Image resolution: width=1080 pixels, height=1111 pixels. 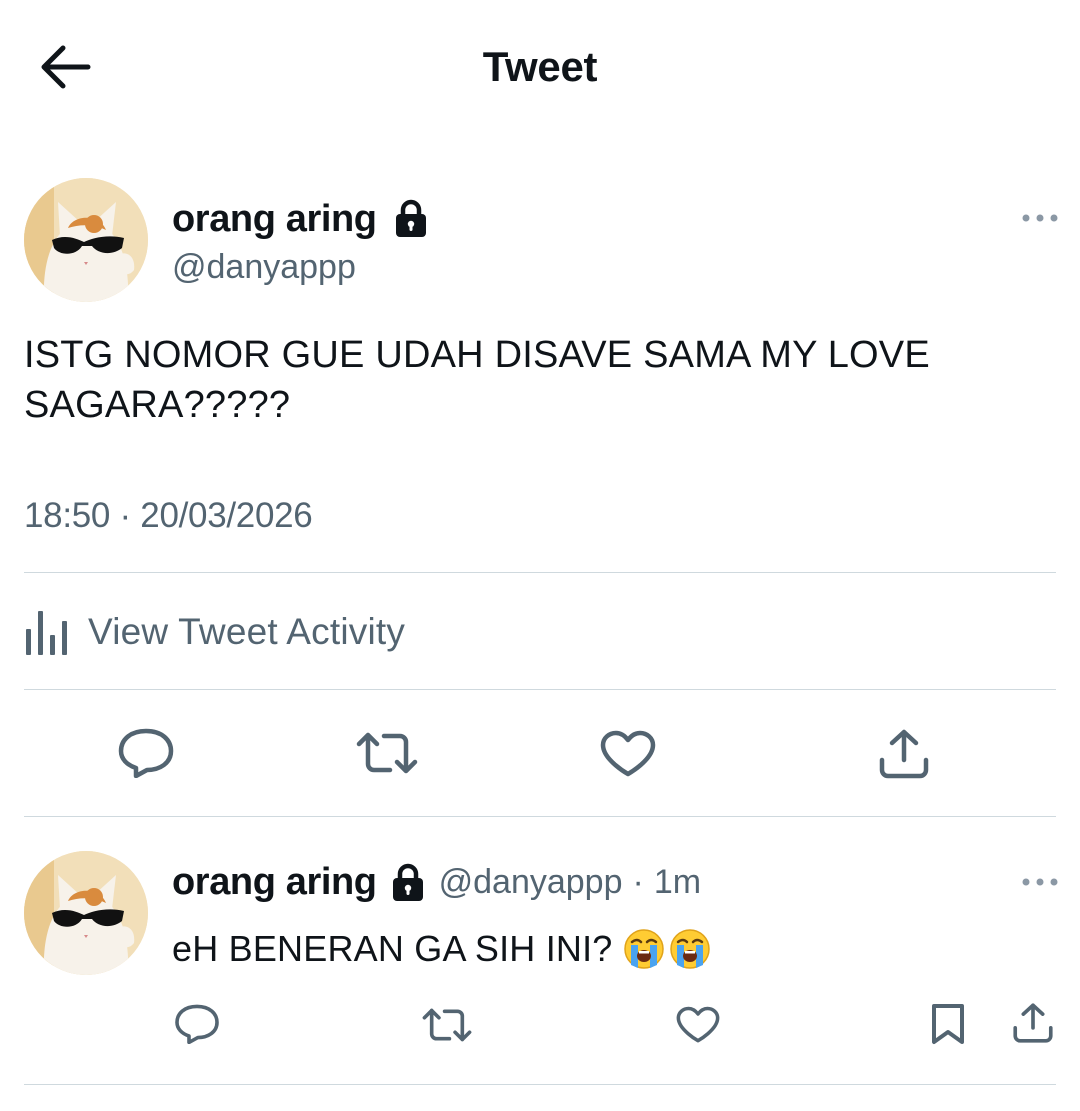 I want to click on reply-avatar, so click(x=86, y=913).